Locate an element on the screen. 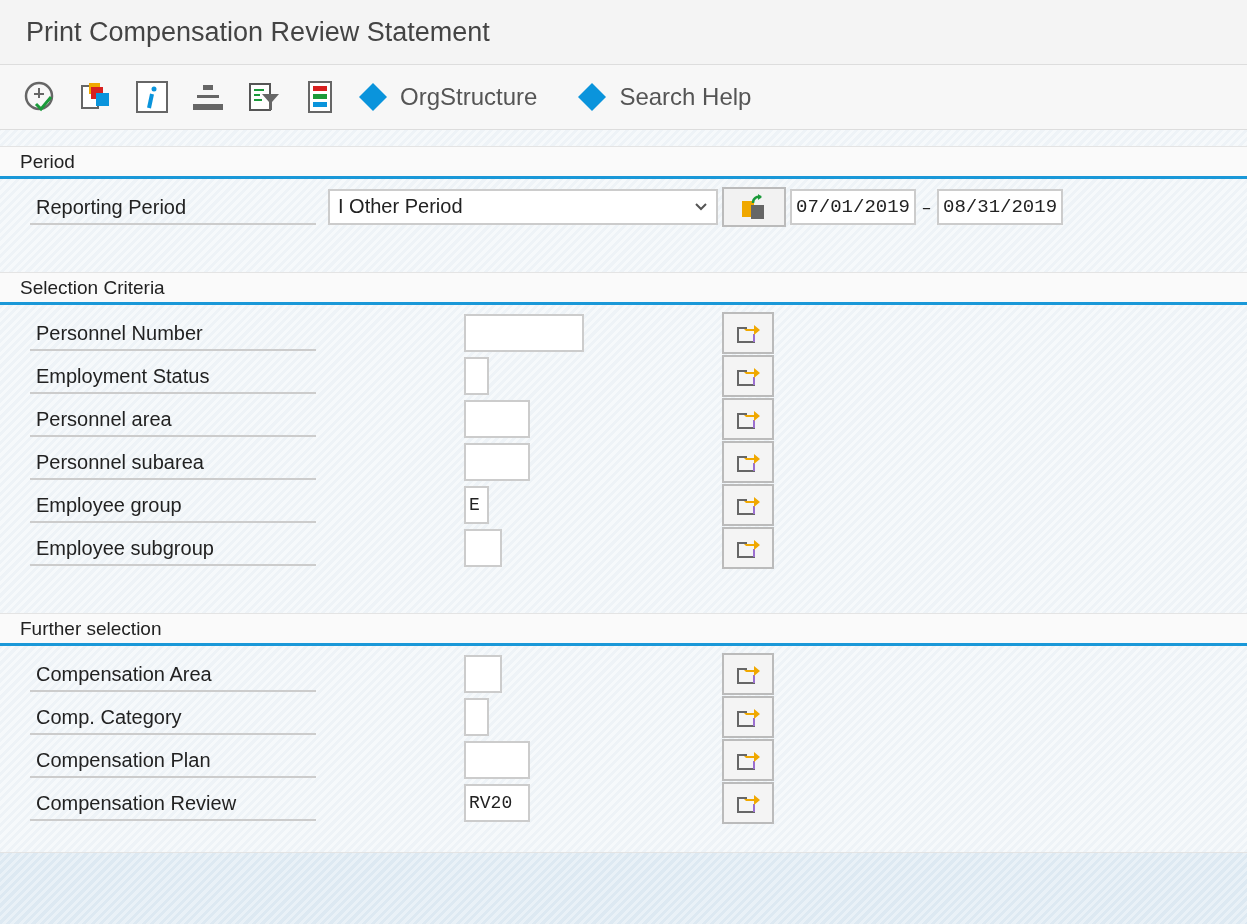 Image resolution: width=1247 pixels, height=924 pixels. input-field: E is located at coordinates (476, 504).